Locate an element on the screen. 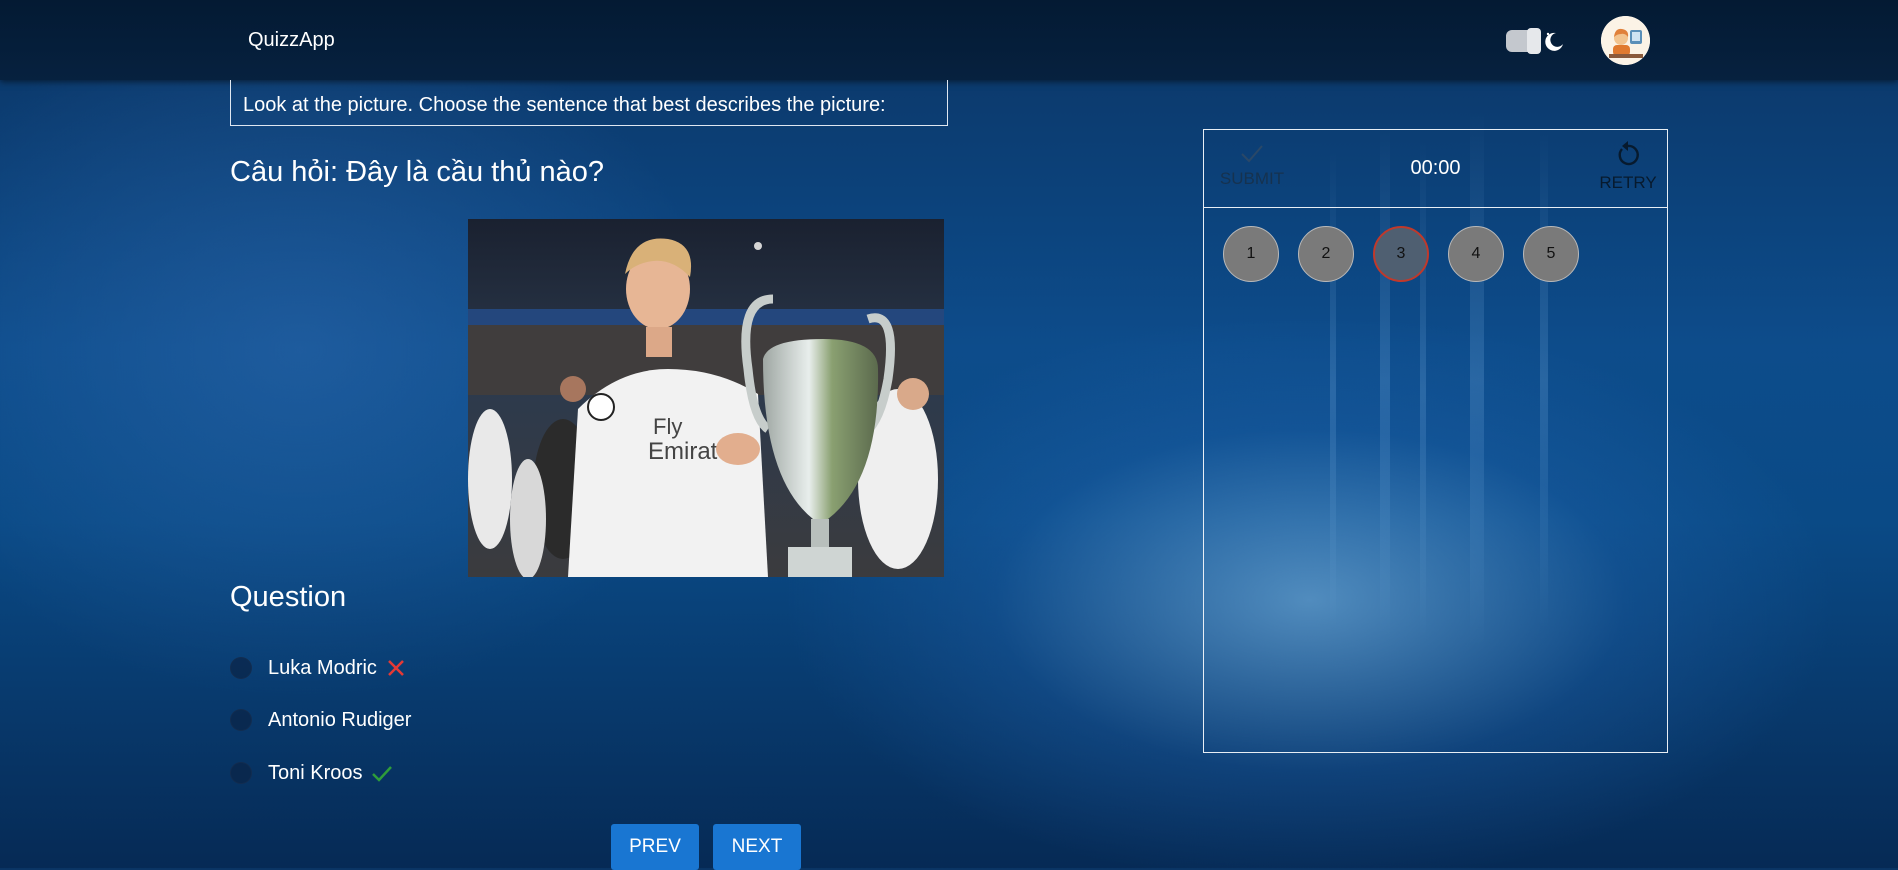 The height and width of the screenshot is (870, 1898). answer-option: Antonio Rudiger is located at coordinates (320, 720).